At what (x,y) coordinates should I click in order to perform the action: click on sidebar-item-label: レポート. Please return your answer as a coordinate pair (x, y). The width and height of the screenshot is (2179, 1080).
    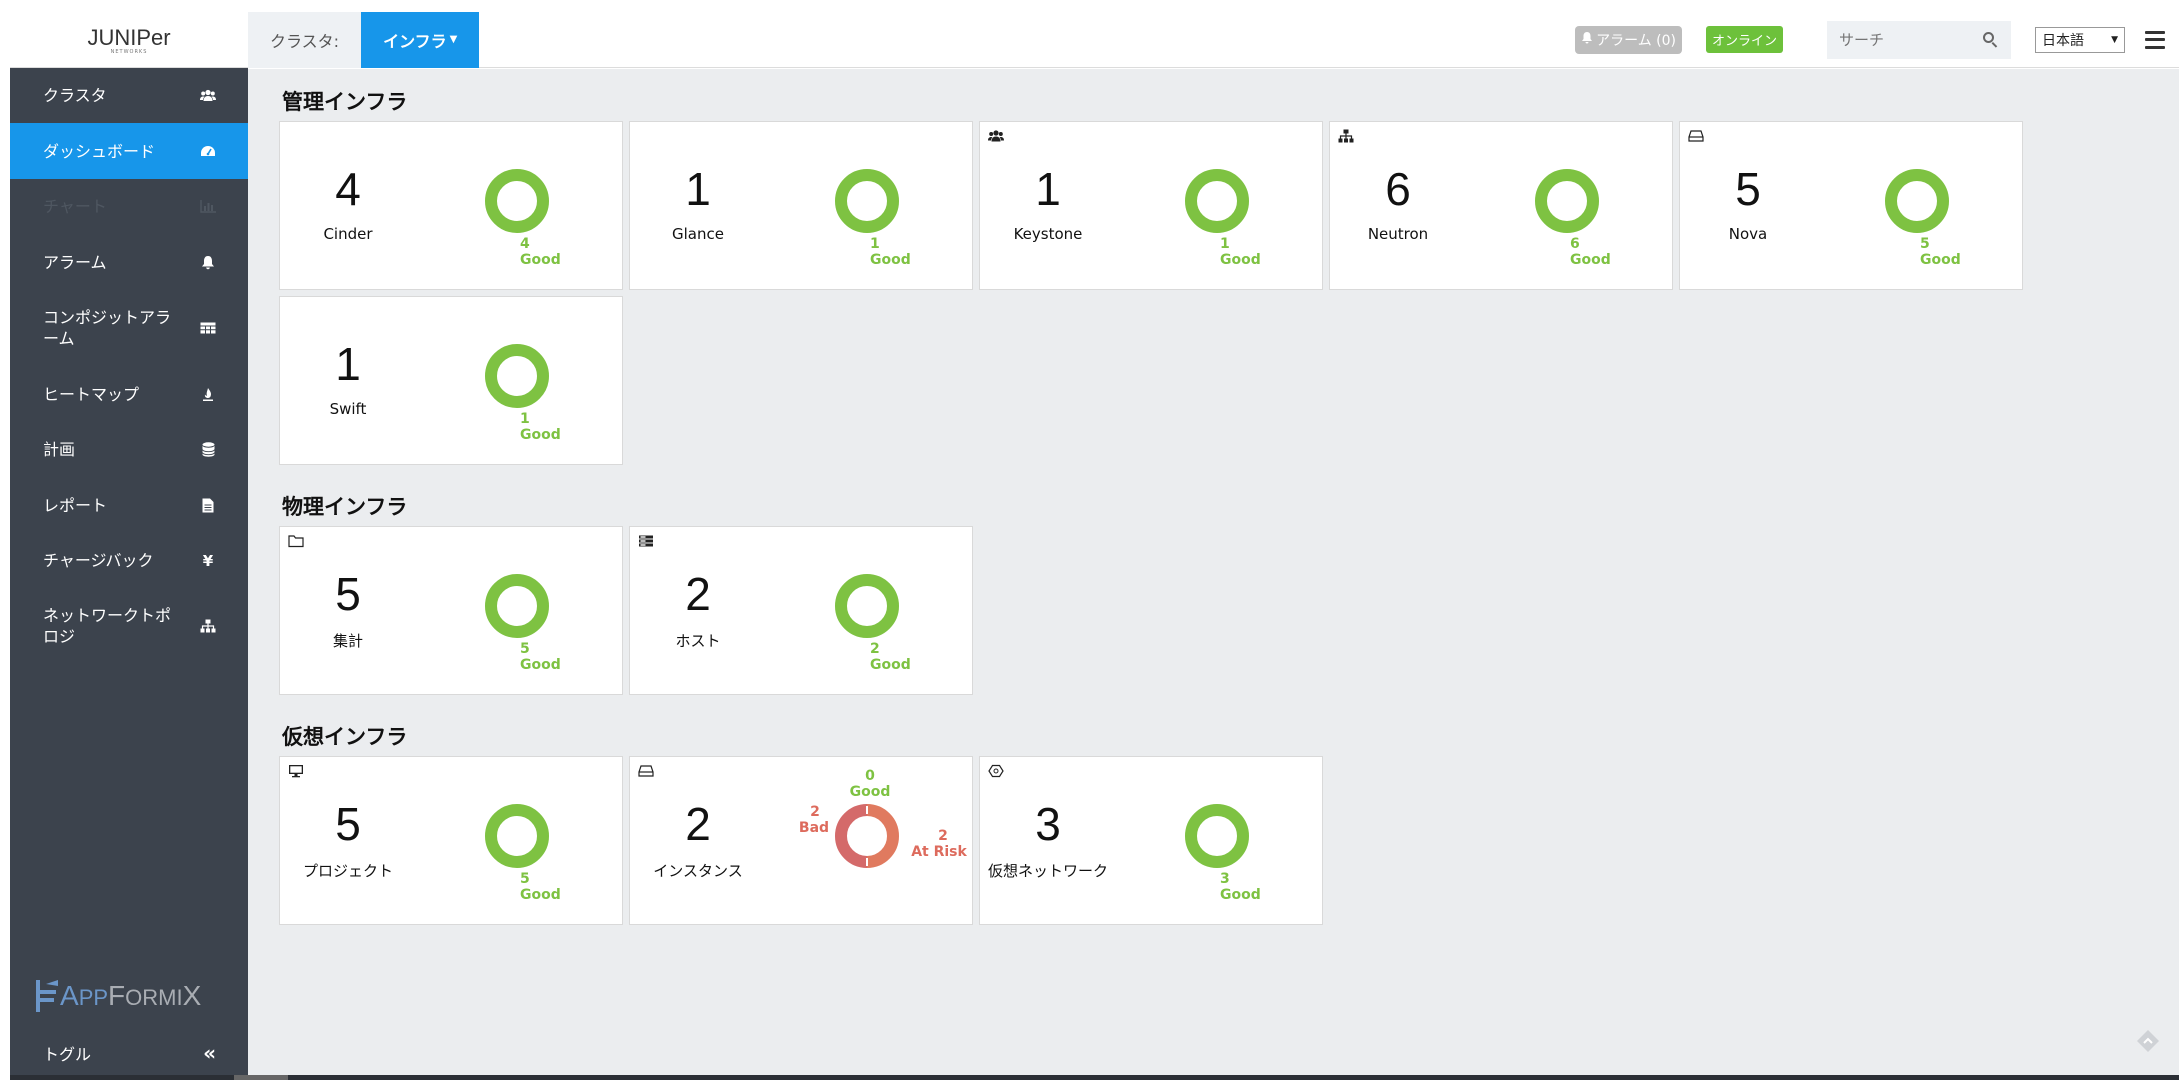
    Looking at the image, I should click on (75, 505).